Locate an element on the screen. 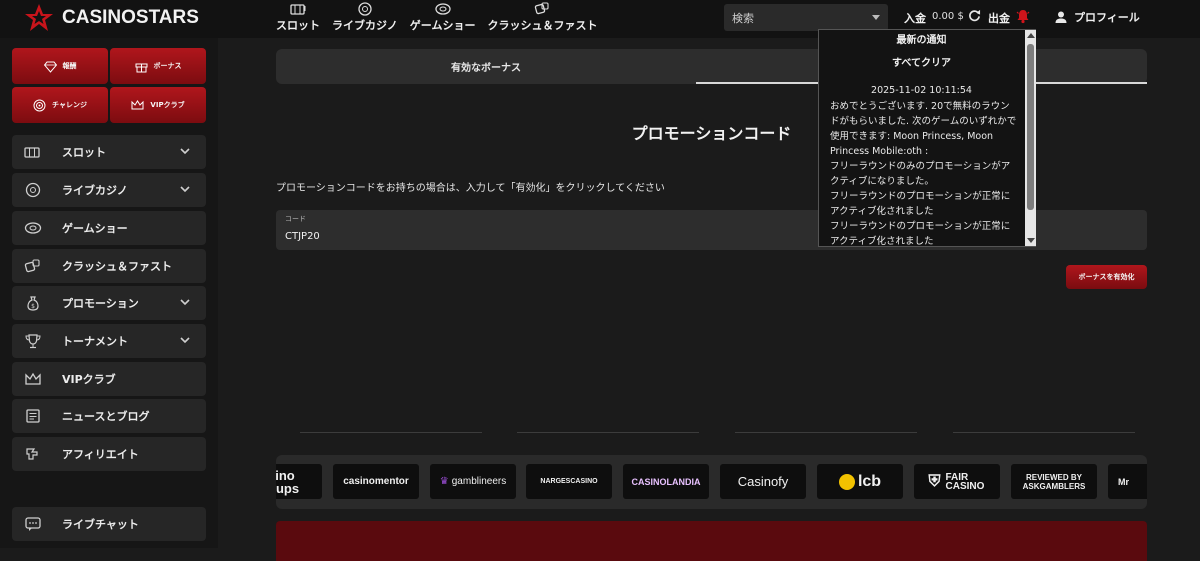 The image size is (1200, 561). sidebar-item-promotions: $ プロモーション is located at coordinates (109, 303).